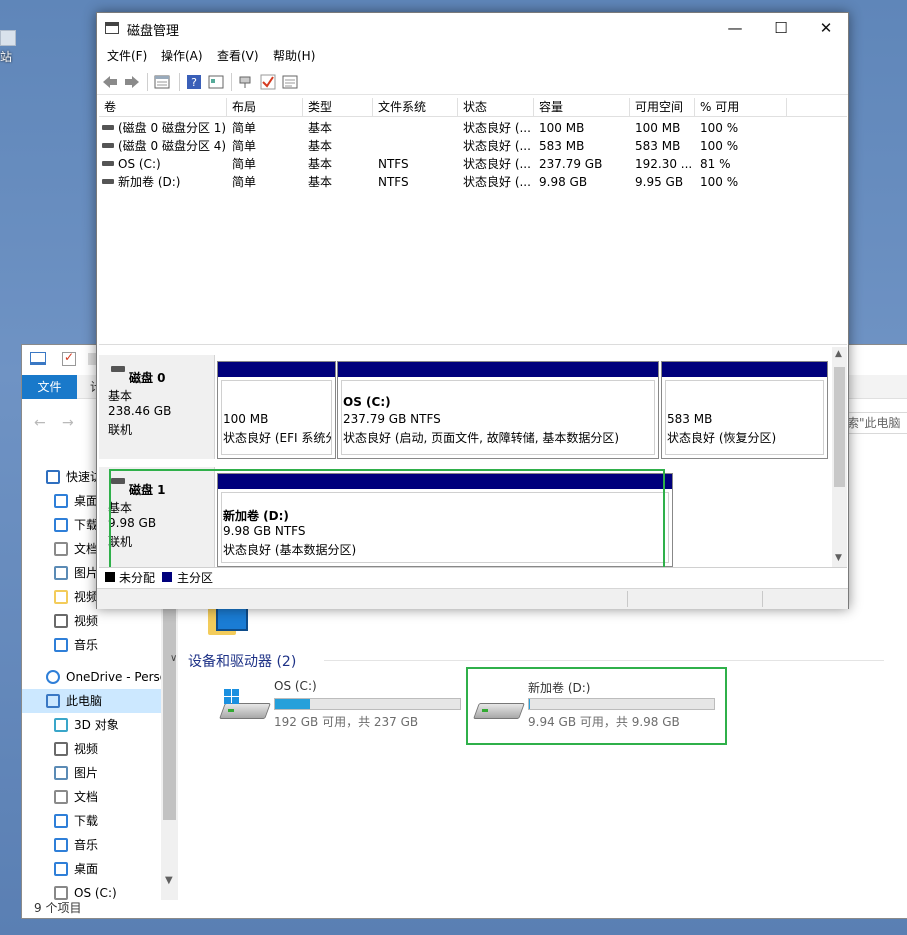  Describe the element at coordinates (571, 164) in the screenshot. I see `volume-cell: 237.79 GB` at that location.